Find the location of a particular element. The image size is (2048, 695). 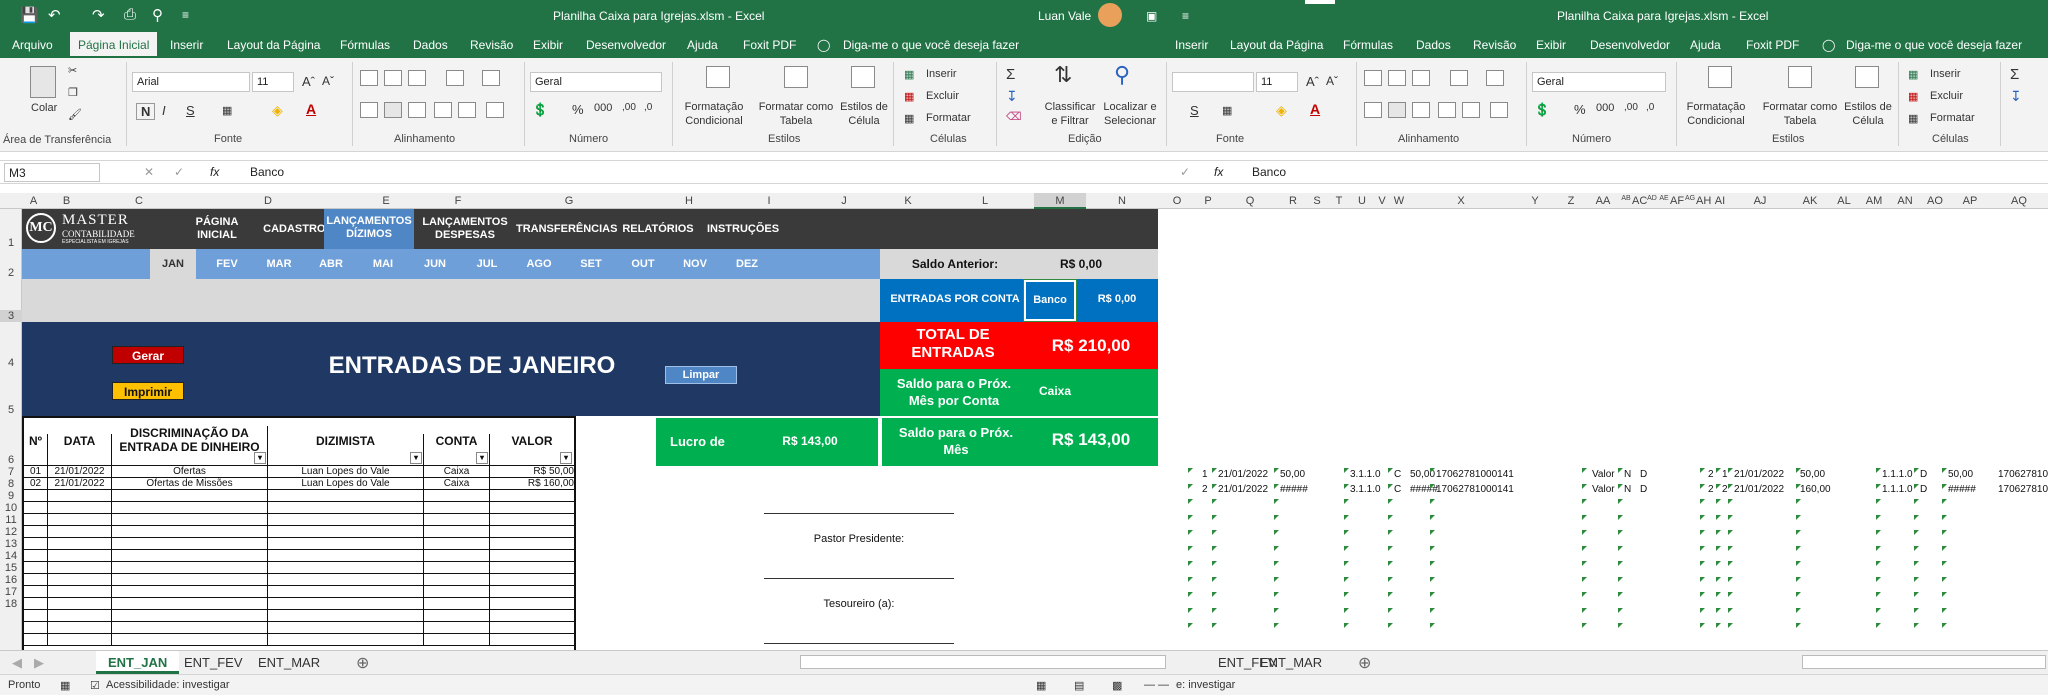

imprimir-button: Imprimir is located at coordinates (148, 391).